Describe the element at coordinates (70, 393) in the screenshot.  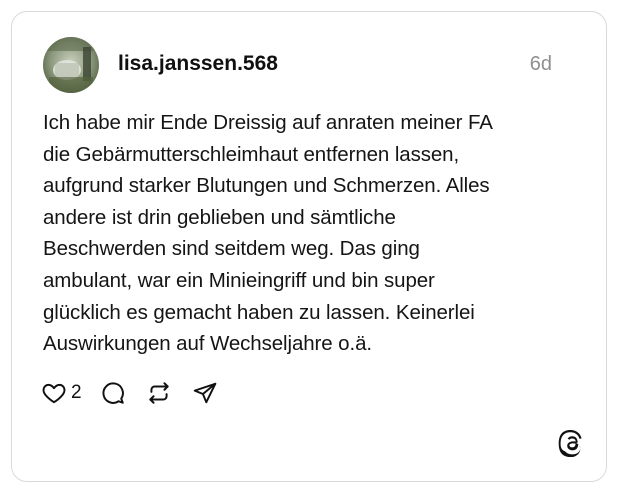
I see `like-button: 2` at that location.